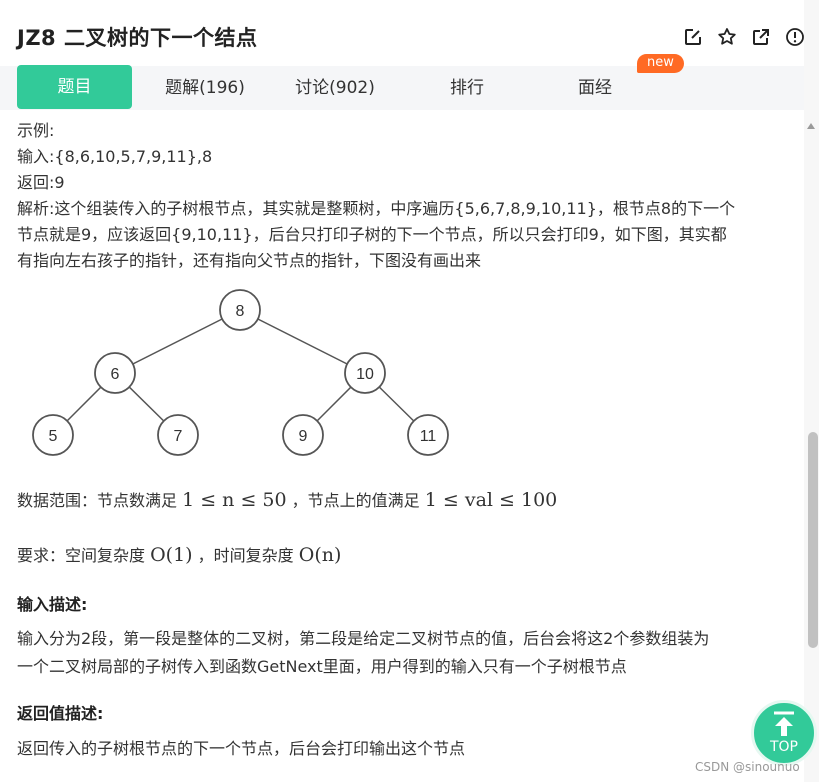 The height and width of the screenshot is (782, 819). What do you see at coordinates (178, 436) in the screenshot?
I see `tree-node-label: 7` at bounding box center [178, 436].